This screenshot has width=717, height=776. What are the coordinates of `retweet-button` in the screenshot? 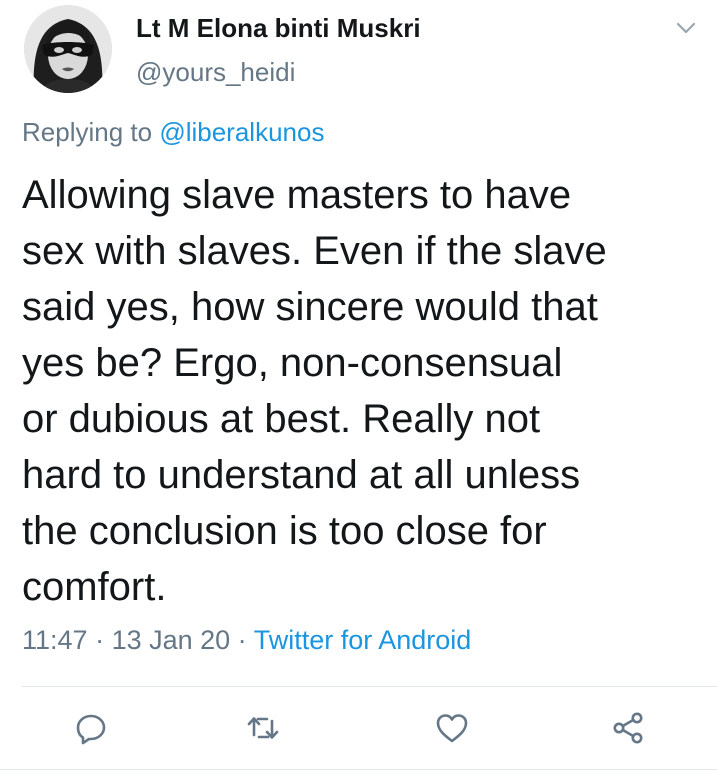 It's located at (263, 728).